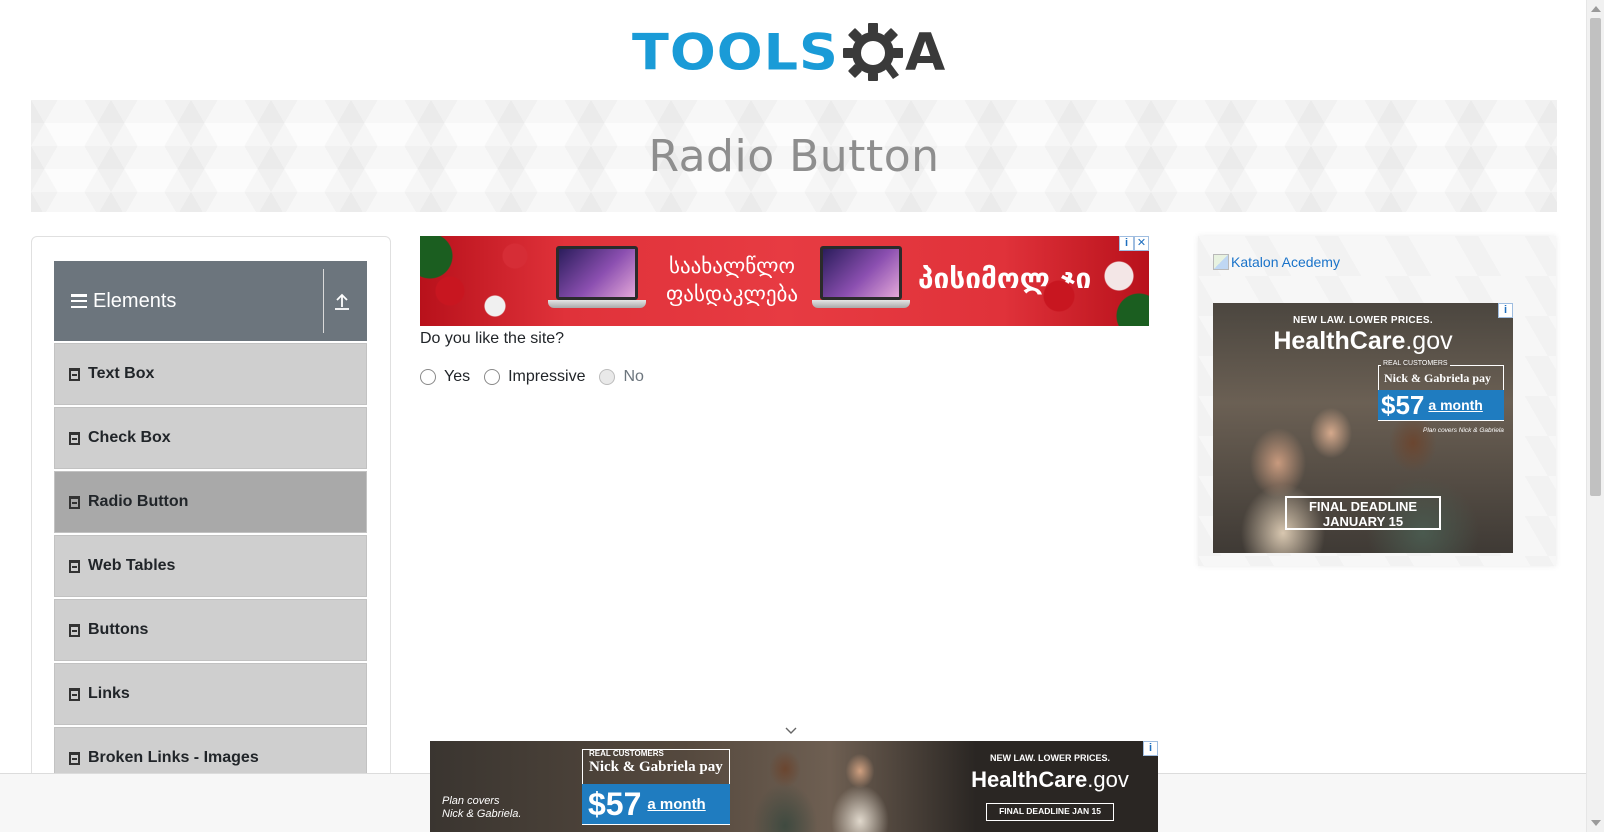  I want to click on collapse-arrow-up-icon, so click(342, 302).